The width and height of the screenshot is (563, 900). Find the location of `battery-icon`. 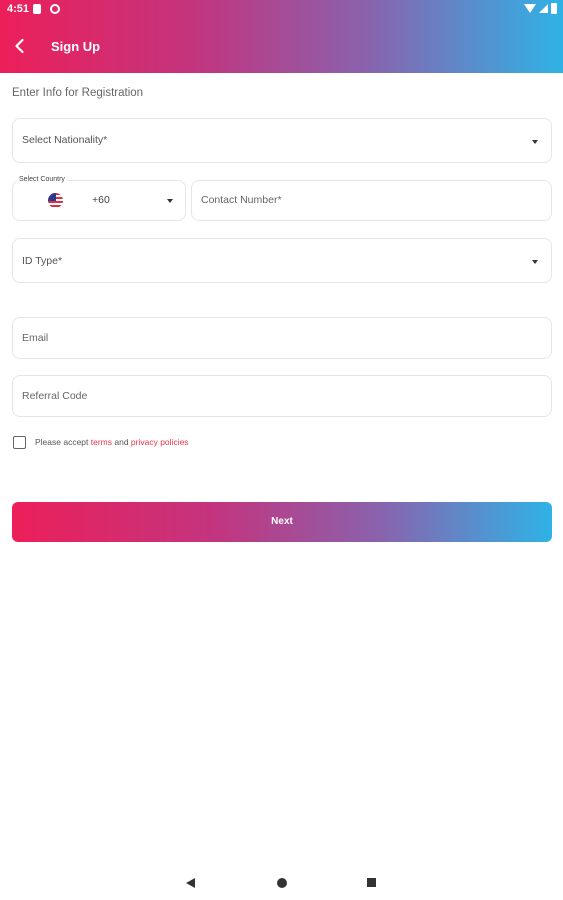

battery-icon is located at coordinates (554, 8).